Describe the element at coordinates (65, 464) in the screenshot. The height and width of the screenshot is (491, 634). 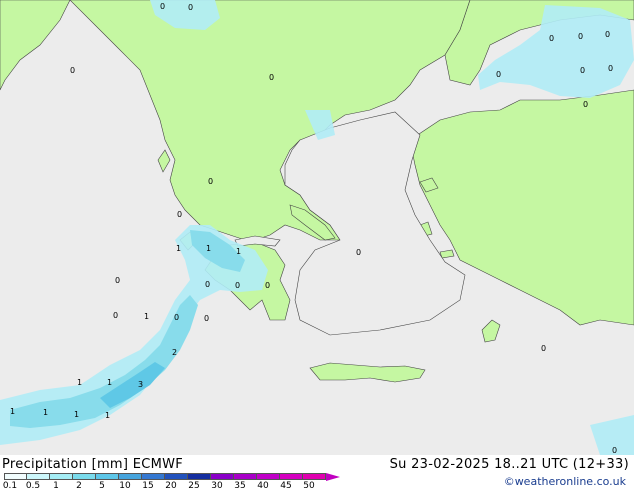
I see `variable-label: Precipitation [mm]` at that location.